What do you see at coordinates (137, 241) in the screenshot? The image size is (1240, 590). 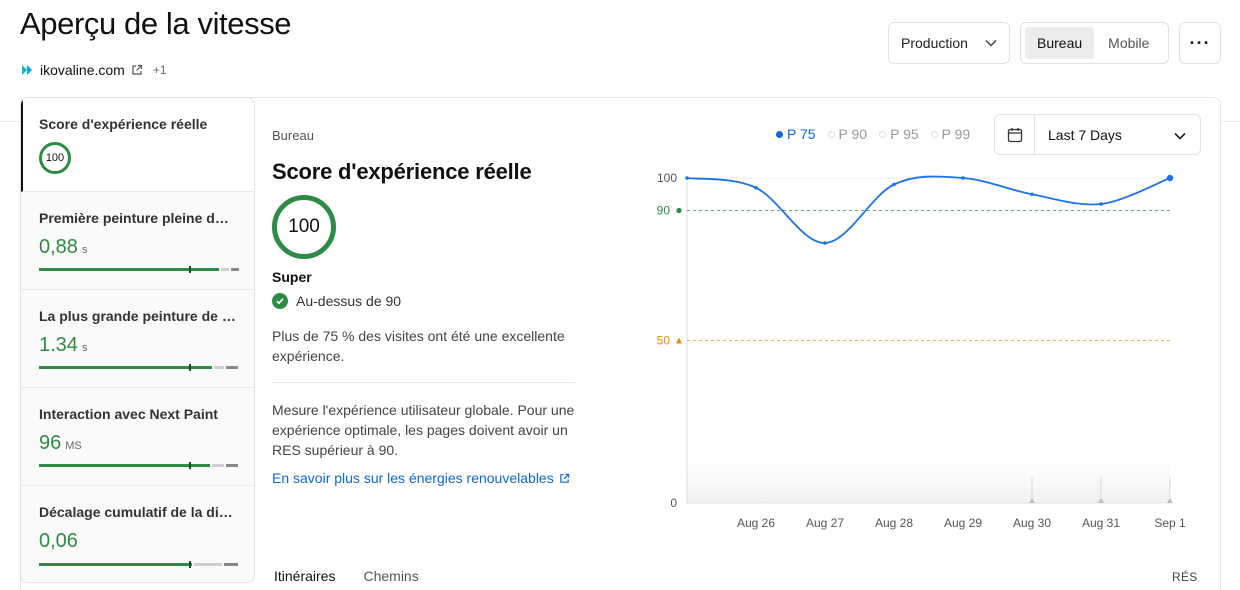 I see `sidebar-item-fcp: Première peinture pleine de … 0,88 s` at bounding box center [137, 241].